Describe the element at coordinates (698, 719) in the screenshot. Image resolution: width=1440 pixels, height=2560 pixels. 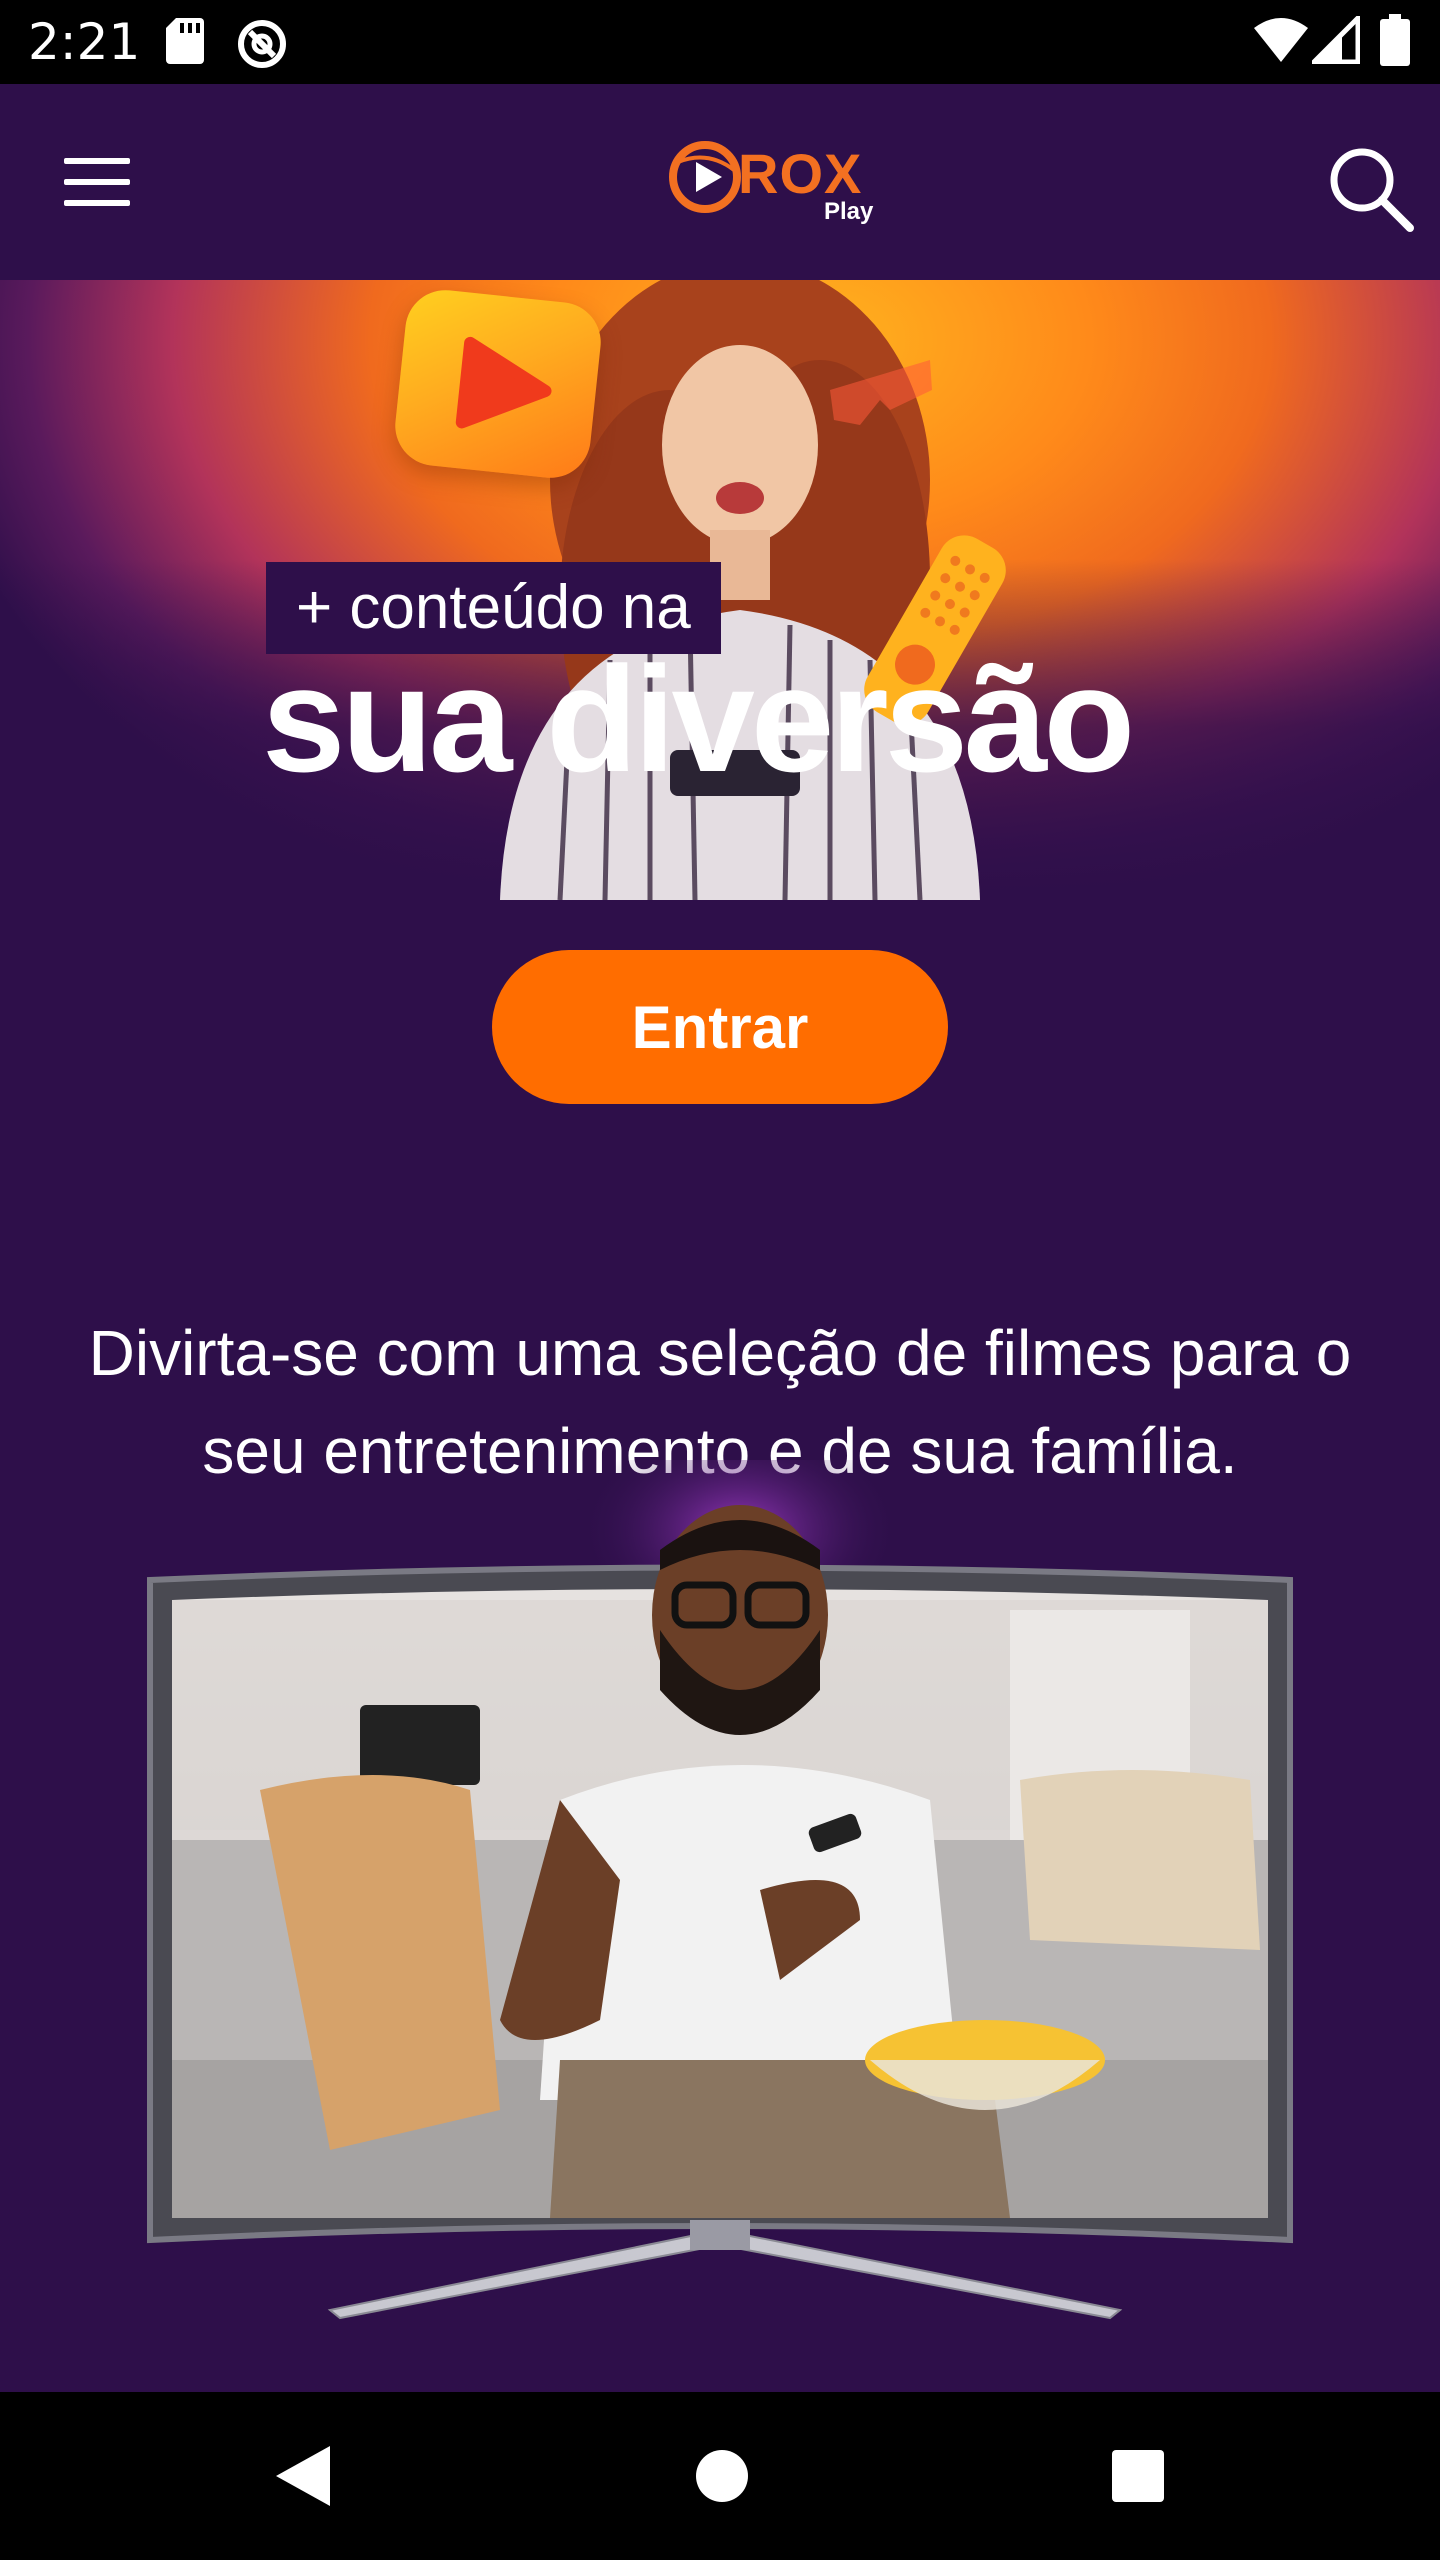
I see `hero-headline: sua diversão` at that location.